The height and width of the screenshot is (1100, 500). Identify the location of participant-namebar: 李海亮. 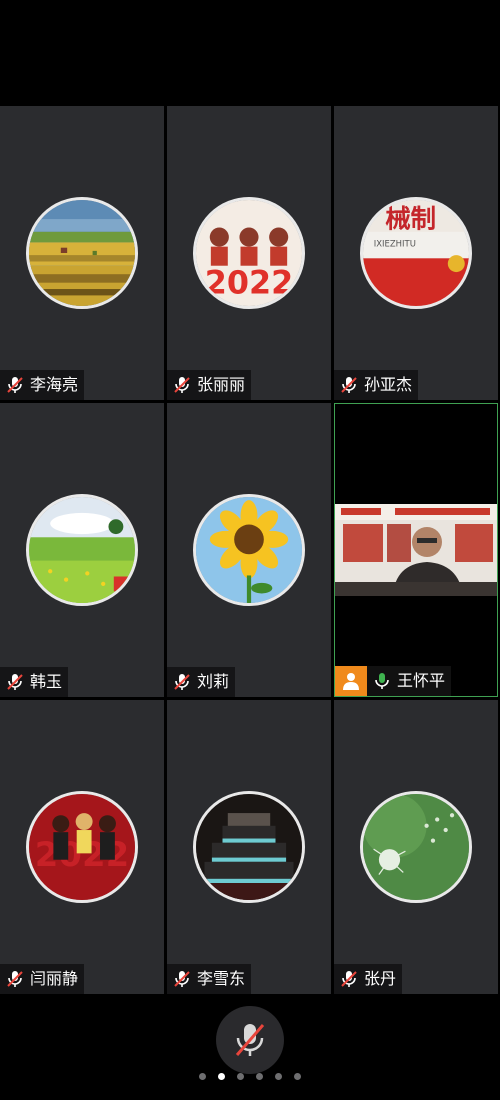
(42, 385).